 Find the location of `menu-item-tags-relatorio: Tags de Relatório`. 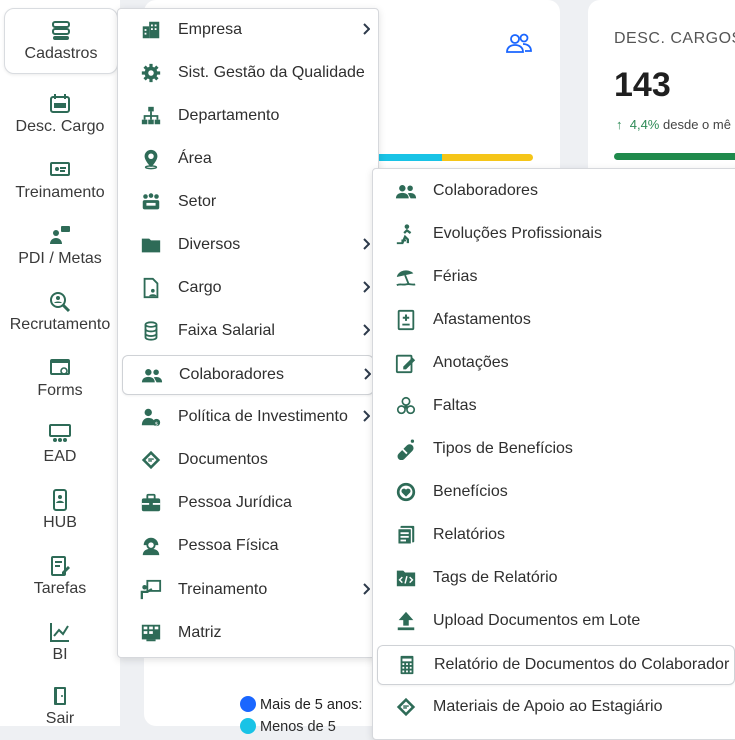

menu-item-tags-relatorio: Tags de Relatório is located at coordinates (555, 578).